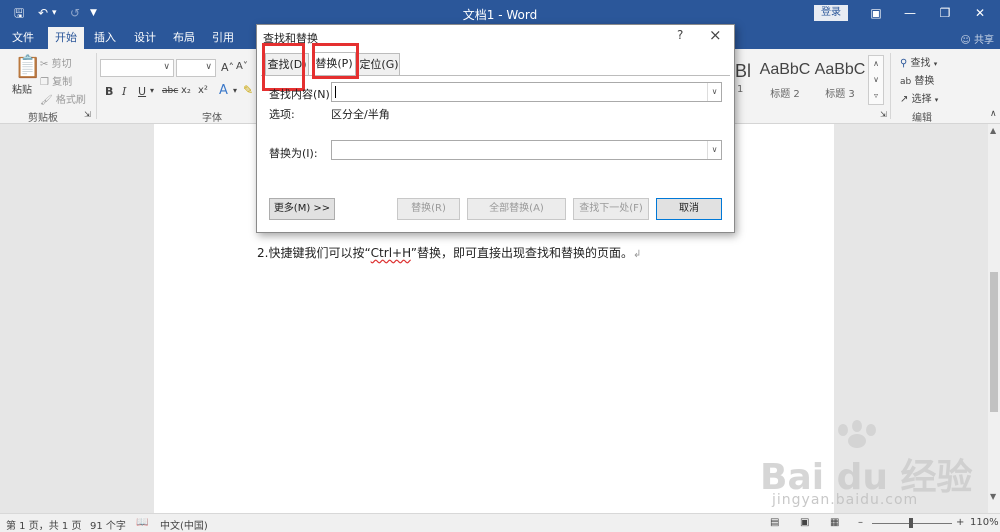  Describe the element at coordinates (911, 523) in the screenshot. I see `zoom-slider-knob` at that location.